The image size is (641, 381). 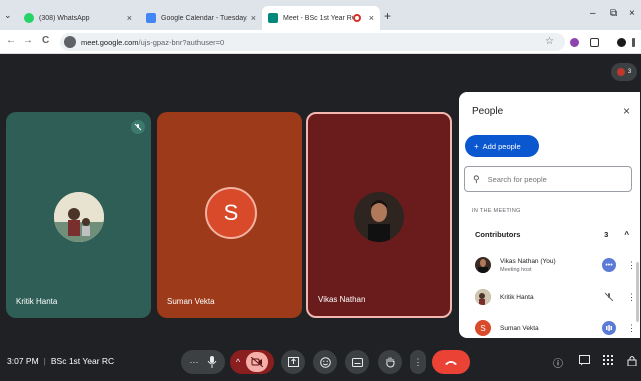 I want to click on new-tab-button: +, so click(x=387, y=16).